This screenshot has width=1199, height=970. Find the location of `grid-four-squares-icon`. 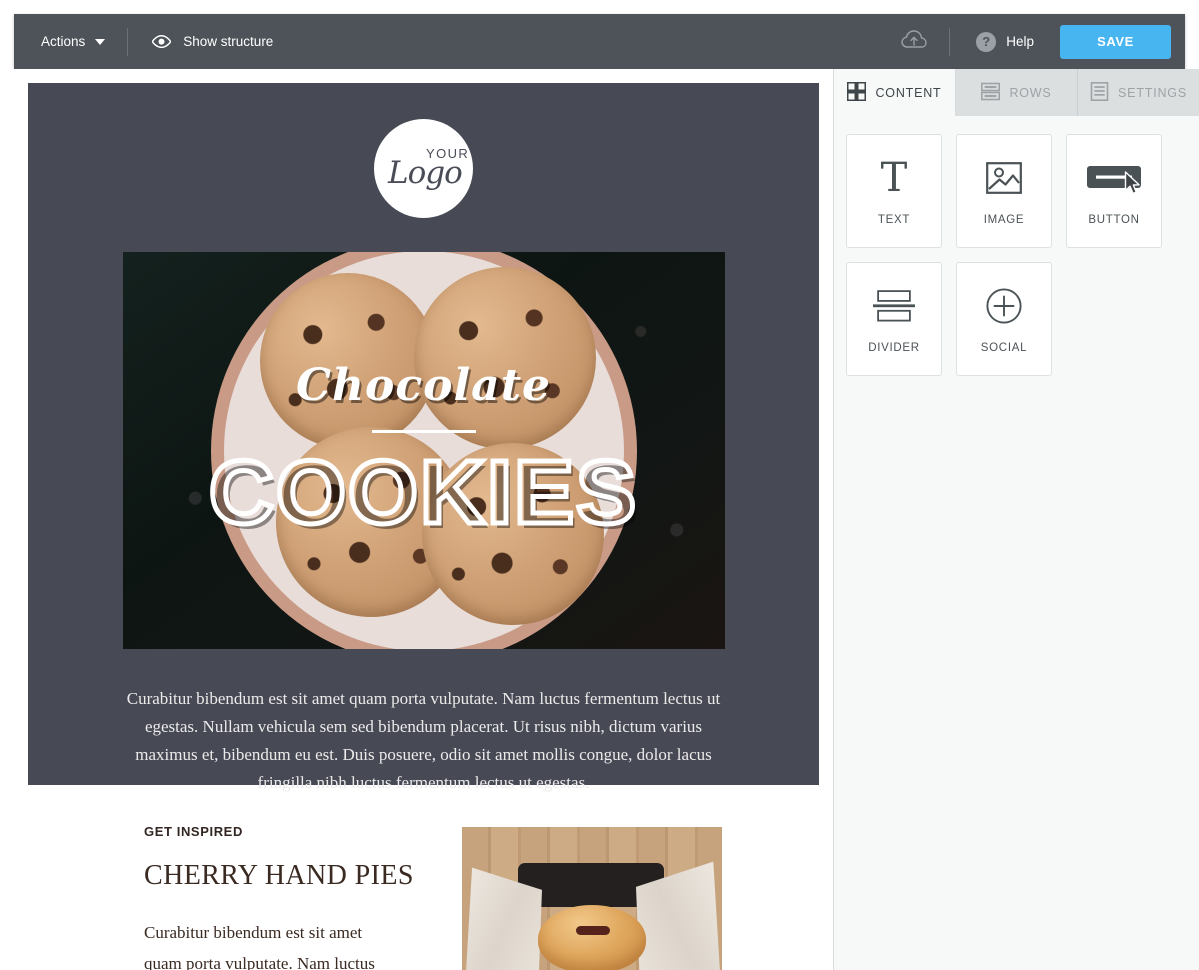

grid-four-squares-icon is located at coordinates (856, 92).